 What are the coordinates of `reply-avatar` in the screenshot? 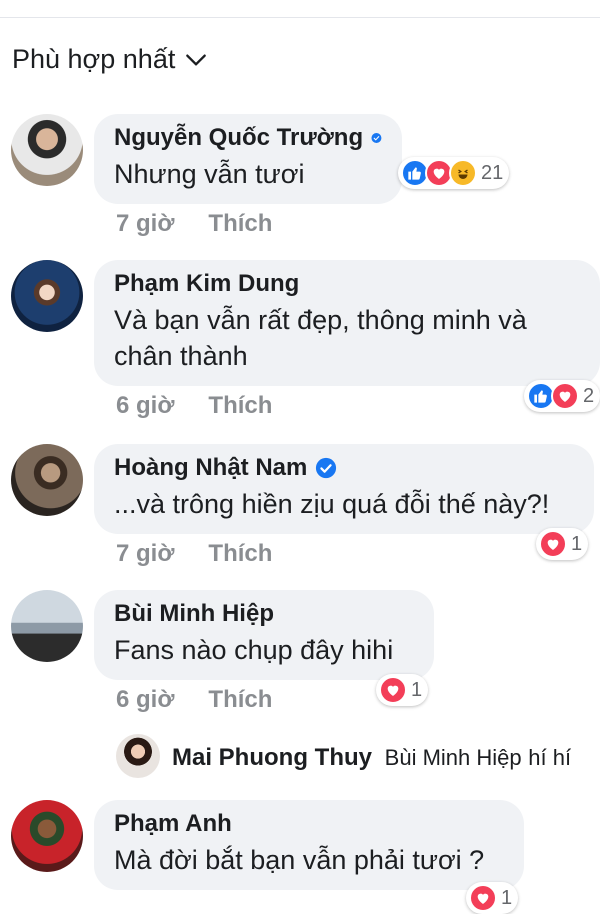 It's located at (138, 756).